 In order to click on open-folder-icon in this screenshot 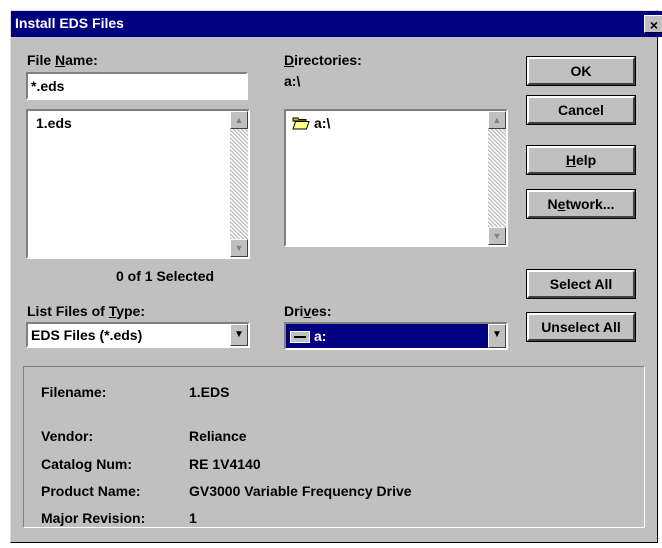, I will do `click(301, 123)`.